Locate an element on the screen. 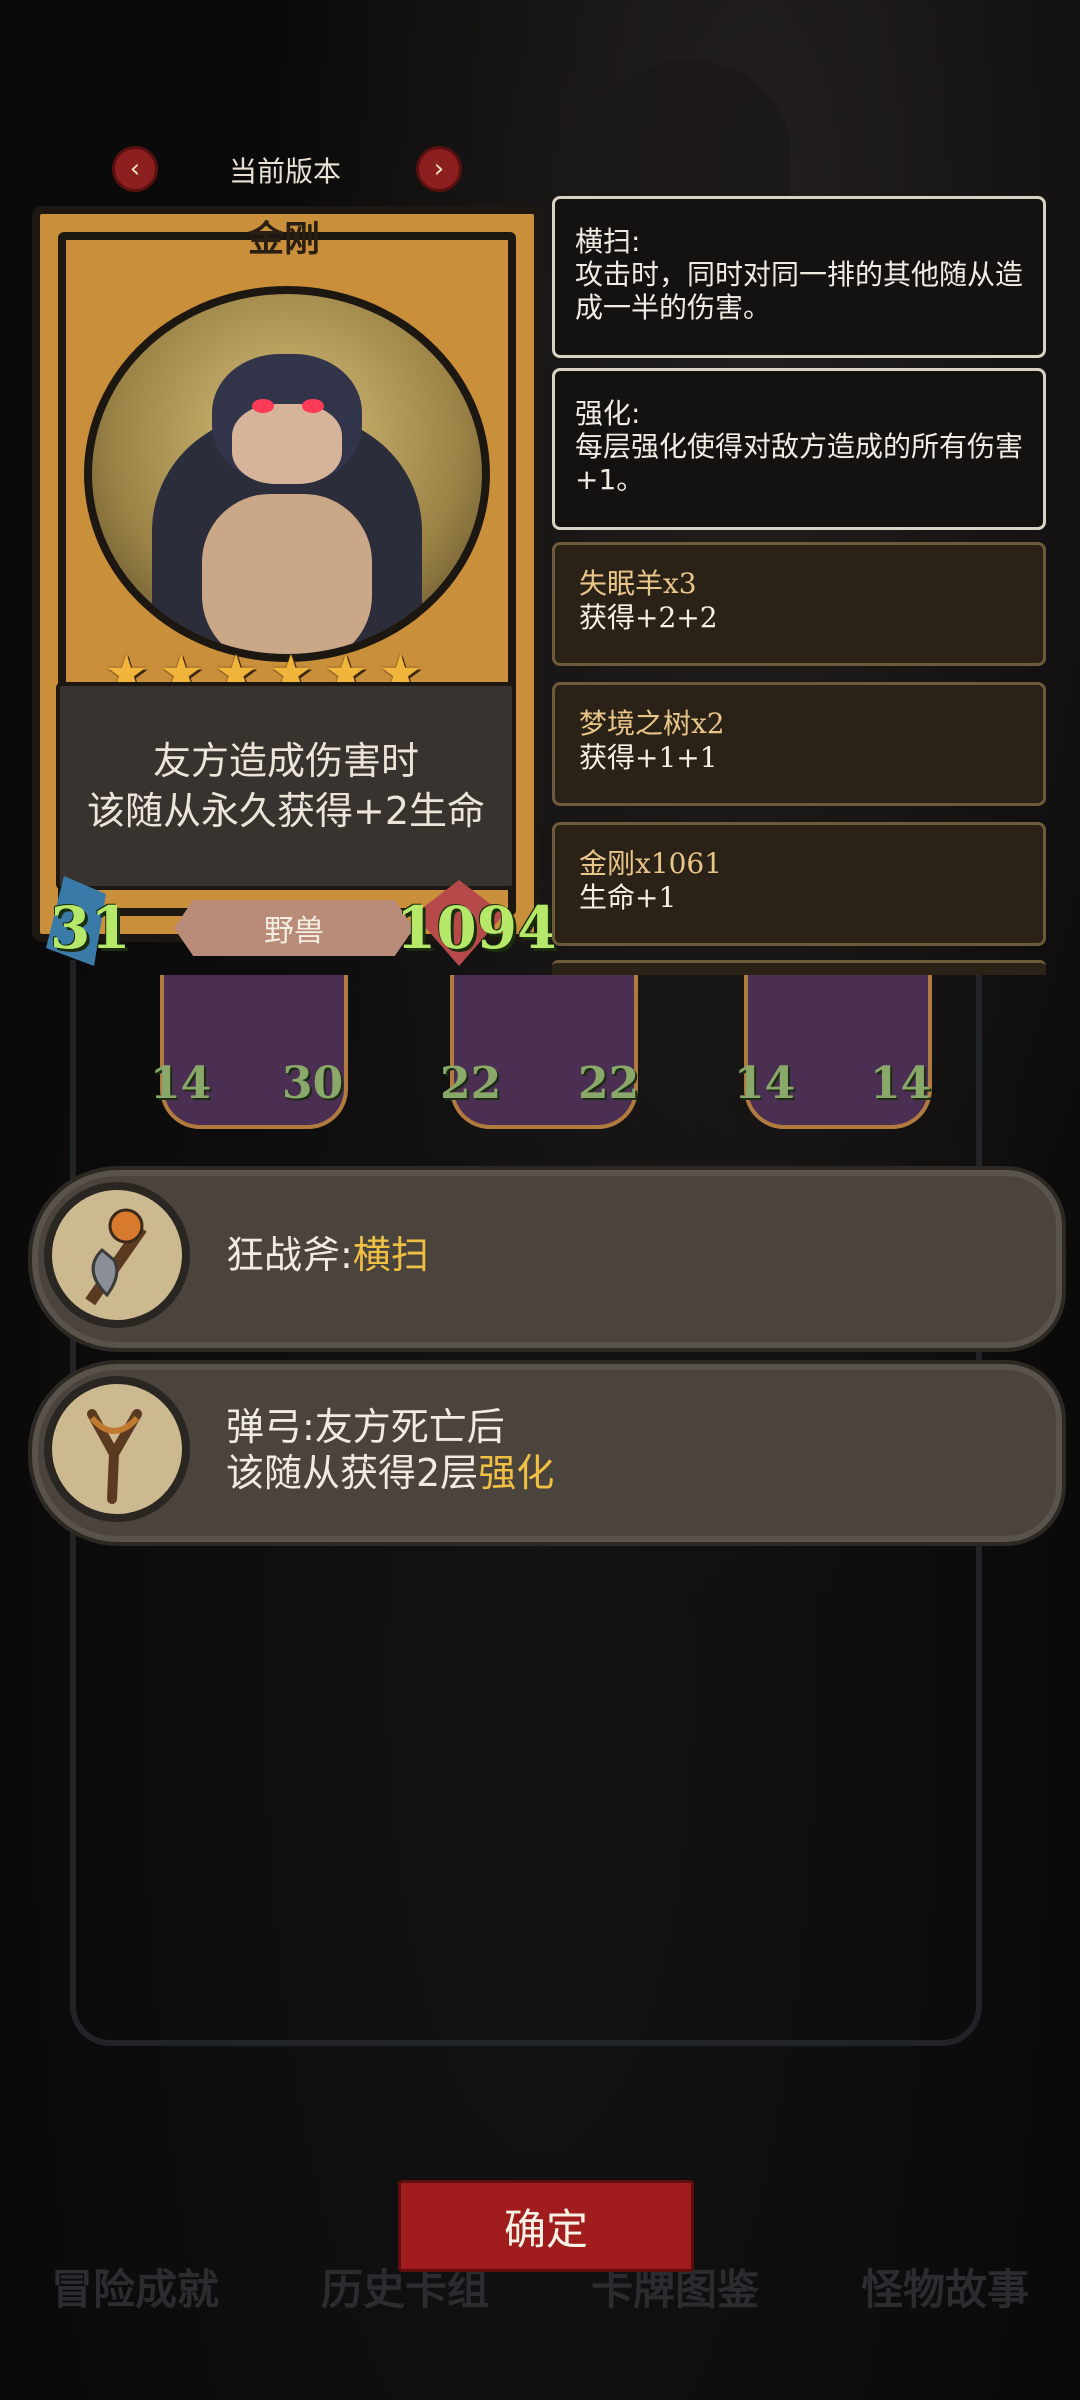  next-version-button: › is located at coordinates (439, 169).